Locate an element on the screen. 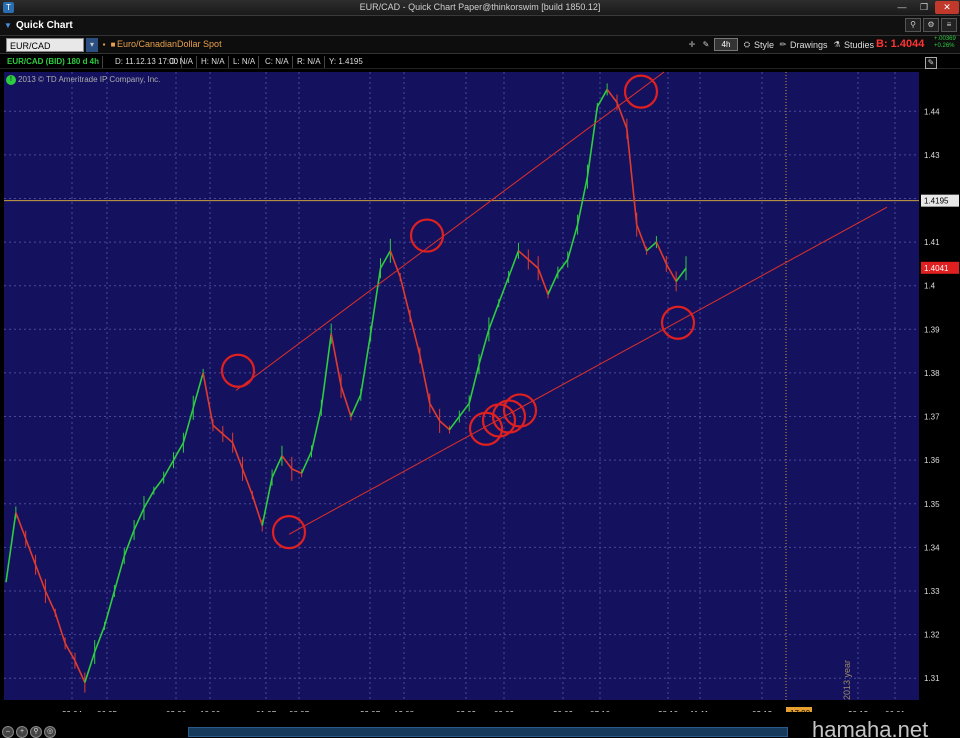 This screenshot has width=960, height=738. y-tick-label: 1.35 is located at coordinates (932, 504).